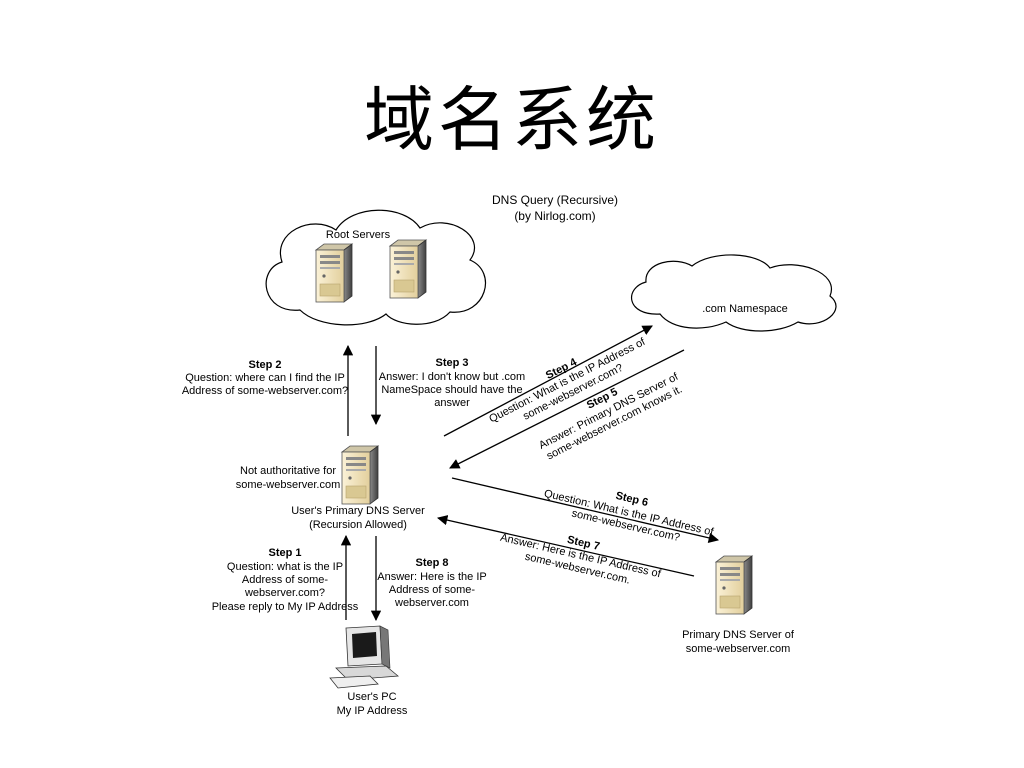  Describe the element at coordinates (372, 711) in the screenshot. I see `users-pc-label-line2: My IP Address` at that location.